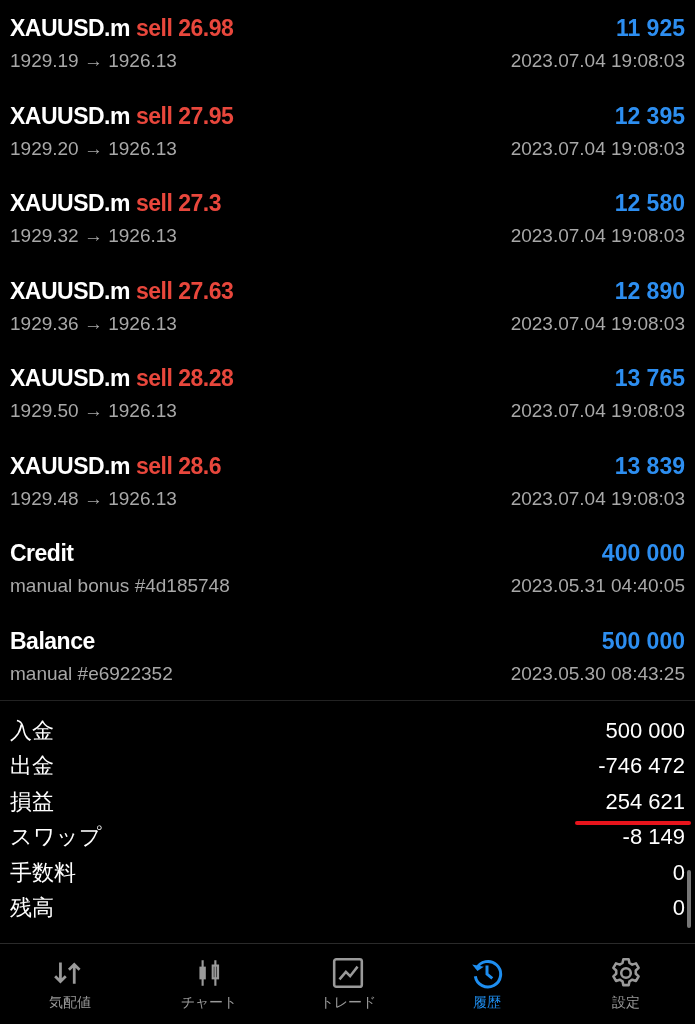  I want to click on summary-label: 入金, so click(32, 730).